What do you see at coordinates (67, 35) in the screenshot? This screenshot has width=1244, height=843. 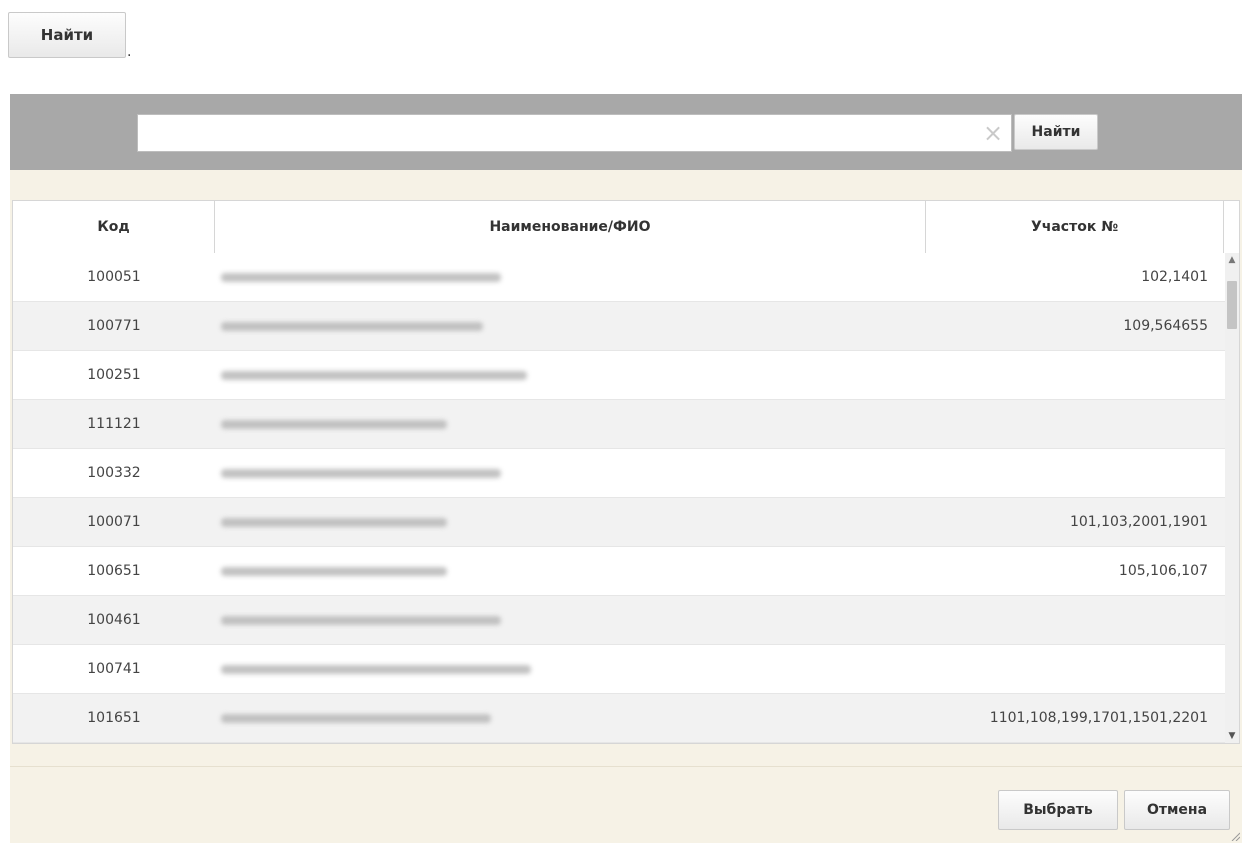 I see `find-button-top: Найти` at bounding box center [67, 35].